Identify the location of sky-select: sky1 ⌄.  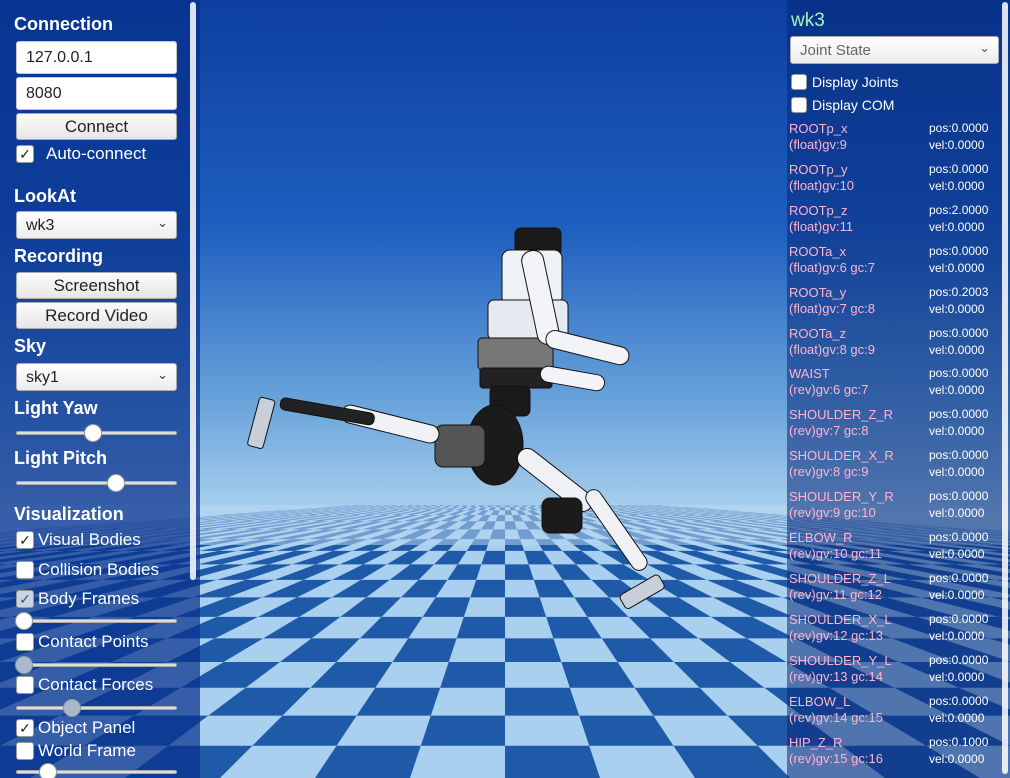
(96, 377).